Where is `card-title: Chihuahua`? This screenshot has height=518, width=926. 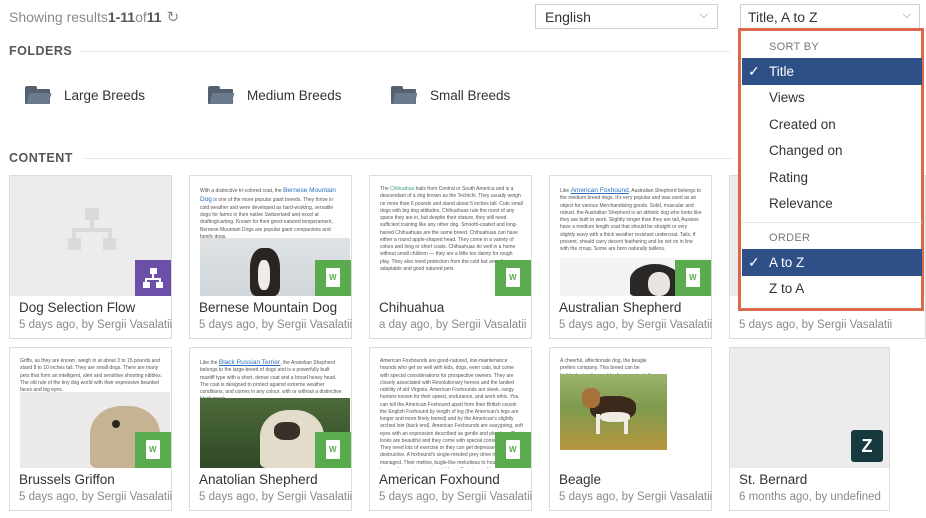
card-title: Chihuahua is located at coordinates (412, 307).